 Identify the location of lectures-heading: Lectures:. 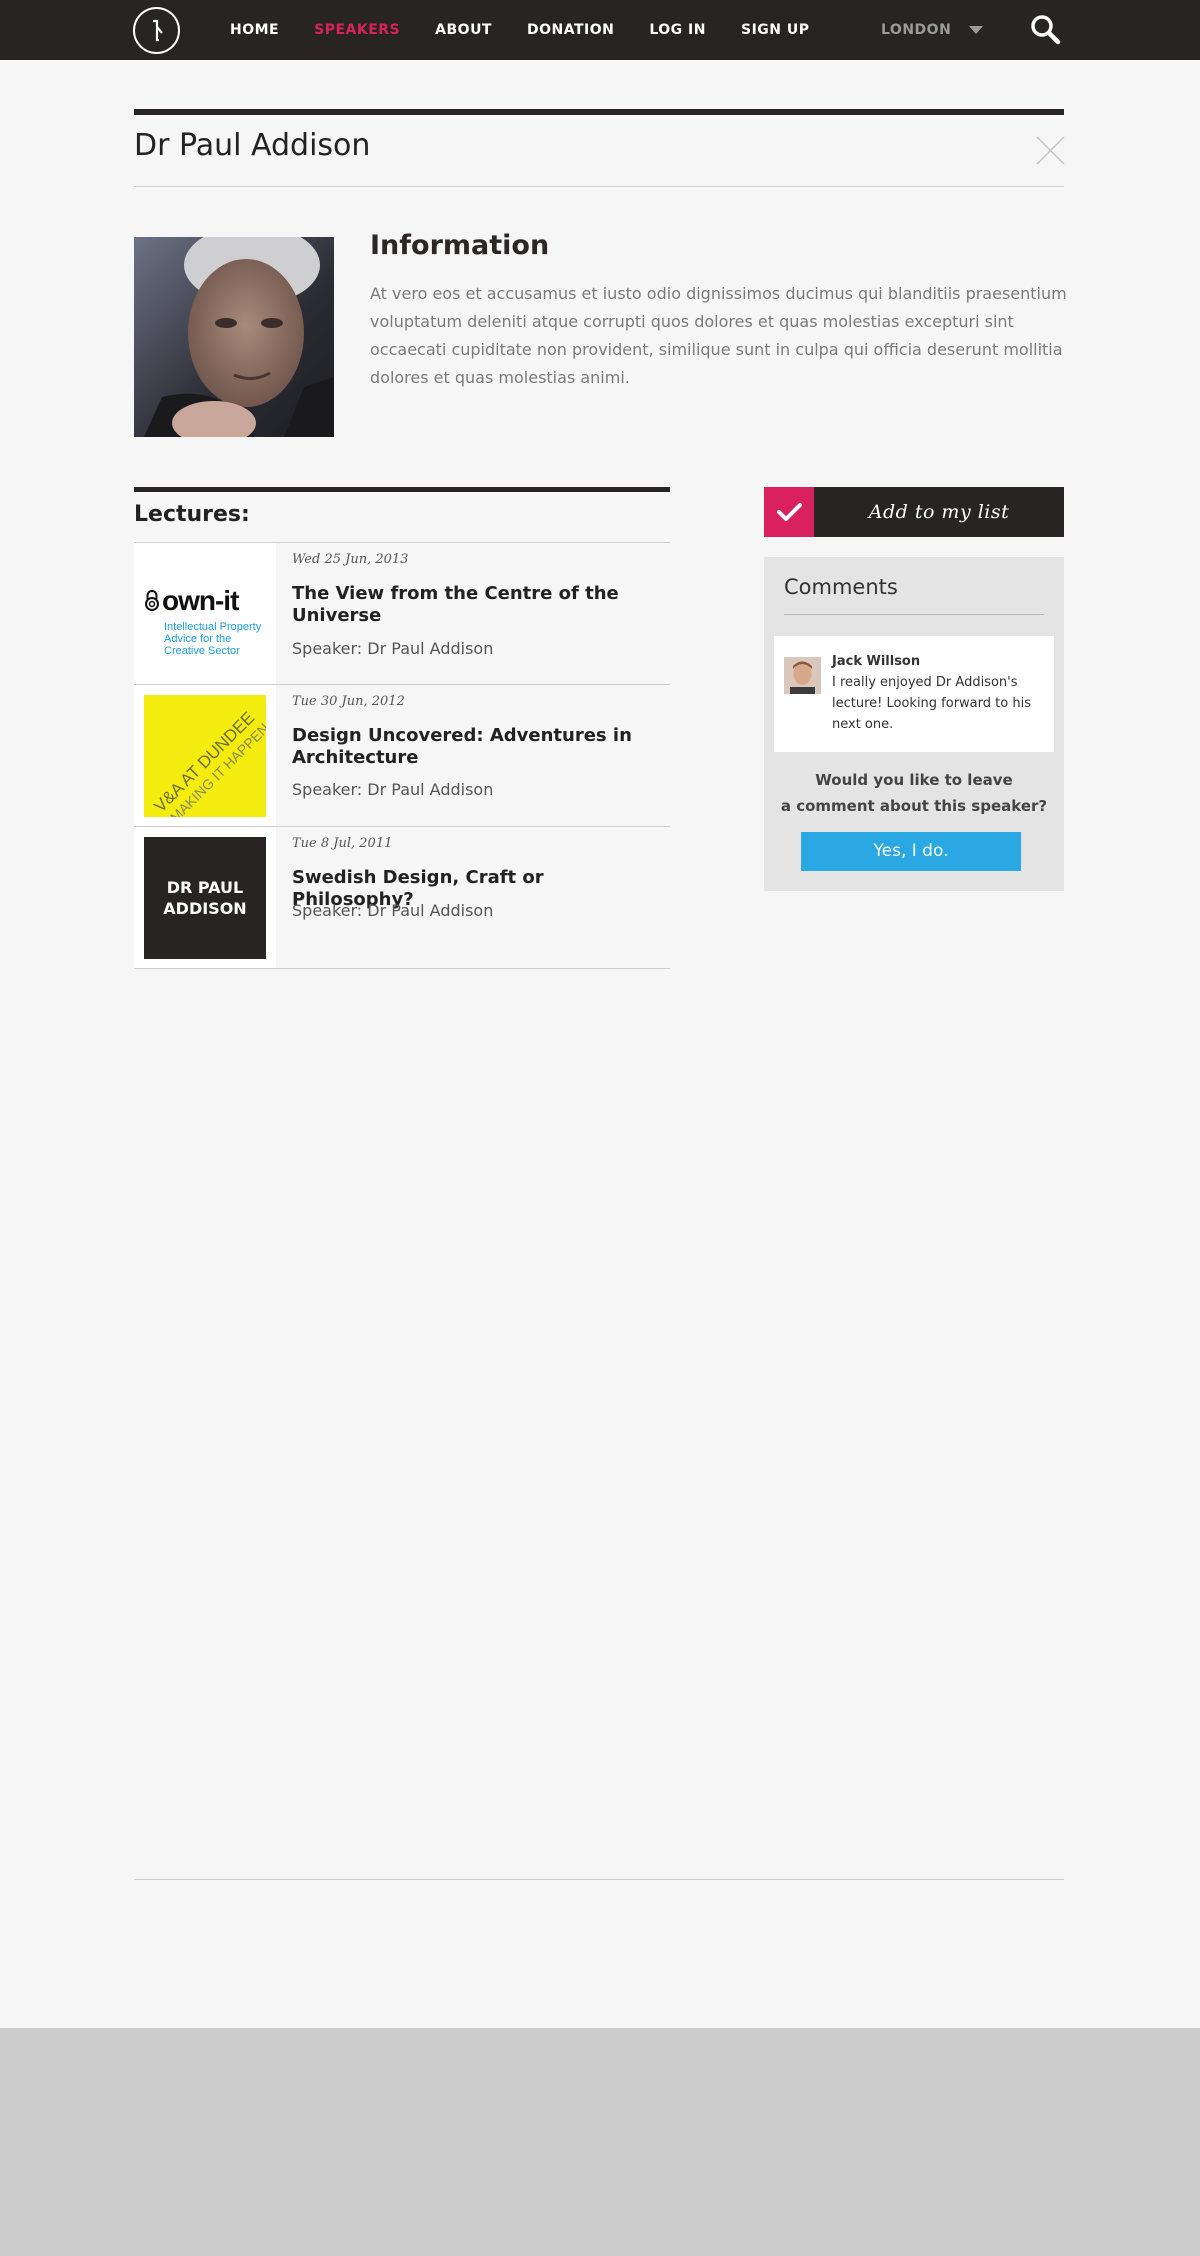
(192, 514).